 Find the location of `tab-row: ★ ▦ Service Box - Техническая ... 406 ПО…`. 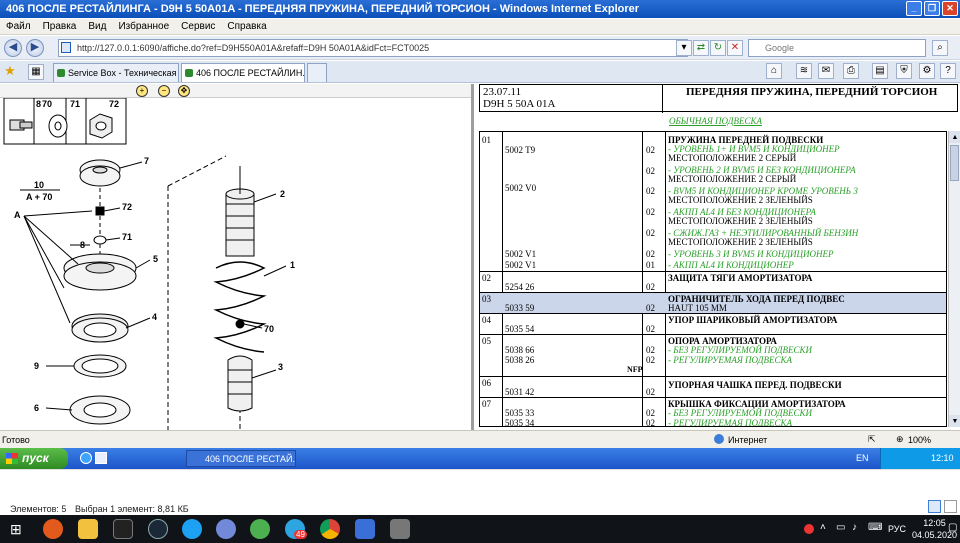

tab-row: ★ ▦ Service Box - Техническая ... 406 ПО… is located at coordinates (480, 72).